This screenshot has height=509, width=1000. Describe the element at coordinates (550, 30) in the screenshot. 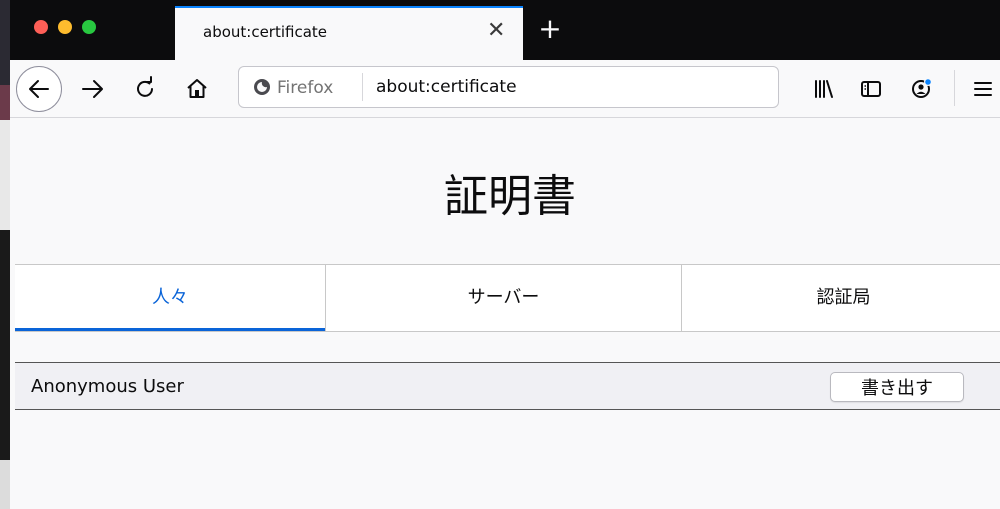

I see `new-tab-button: +` at that location.